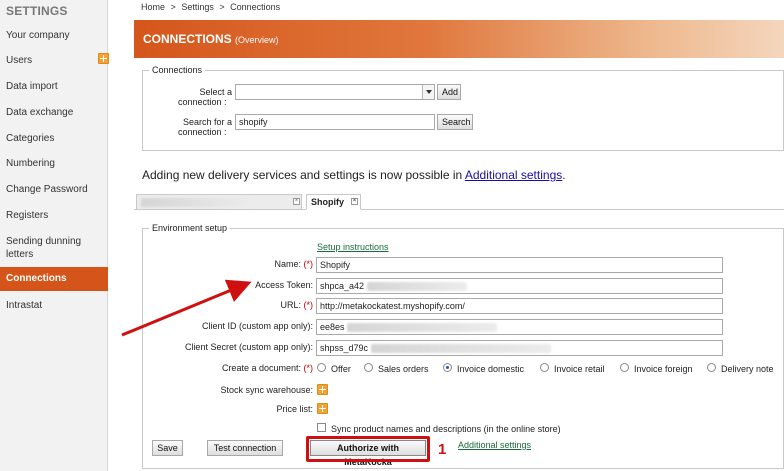 This screenshot has height=471, width=784. I want to click on breadcrumb-settings: Settings, so click(197, 7).